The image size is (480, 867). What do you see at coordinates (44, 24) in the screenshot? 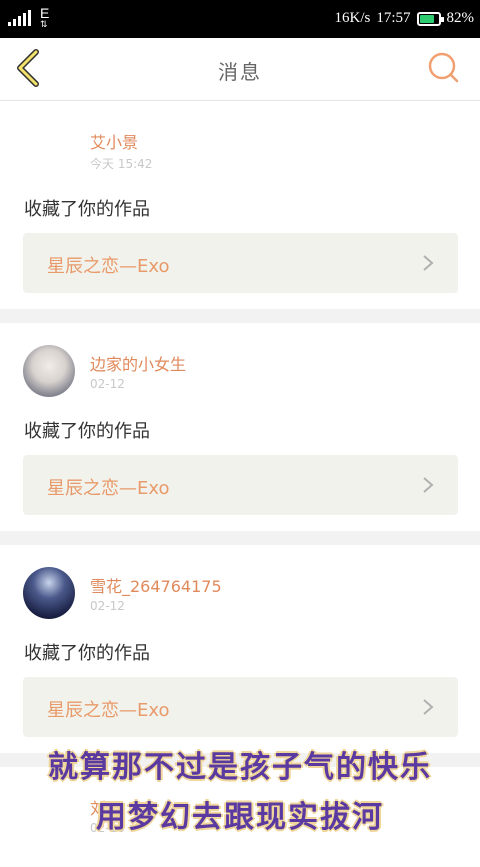
I see `data-arrows-icon: ⇅` at bounding box center [44, 24].